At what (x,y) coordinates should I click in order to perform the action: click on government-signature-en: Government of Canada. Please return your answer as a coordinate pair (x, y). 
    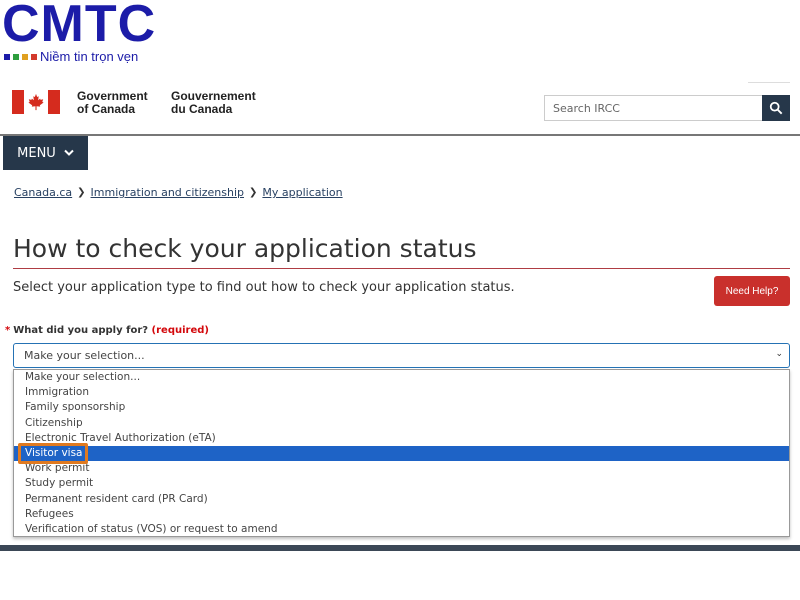
    Looking at the image, I should click on (112, 103).